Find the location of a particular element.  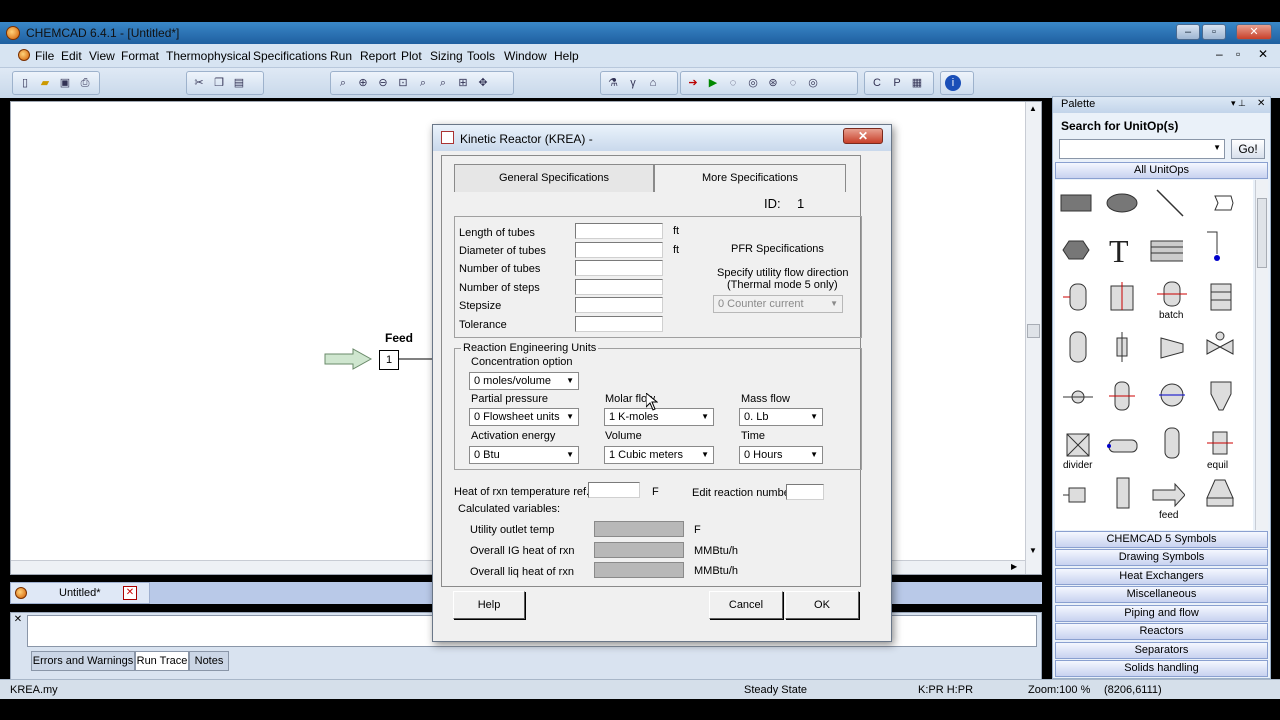

open-folder-icon: ▰ is located at coordinates (45, 83).